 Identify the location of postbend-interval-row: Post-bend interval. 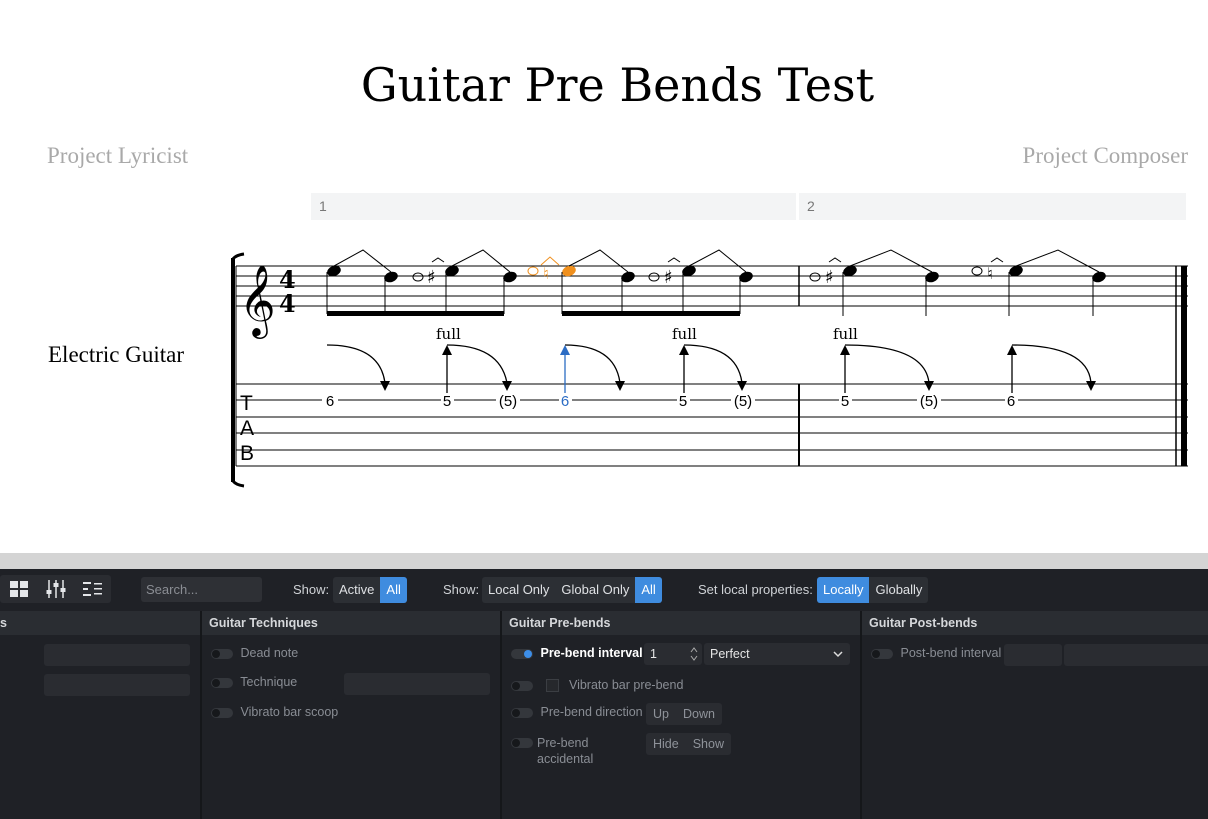
(936, 653).